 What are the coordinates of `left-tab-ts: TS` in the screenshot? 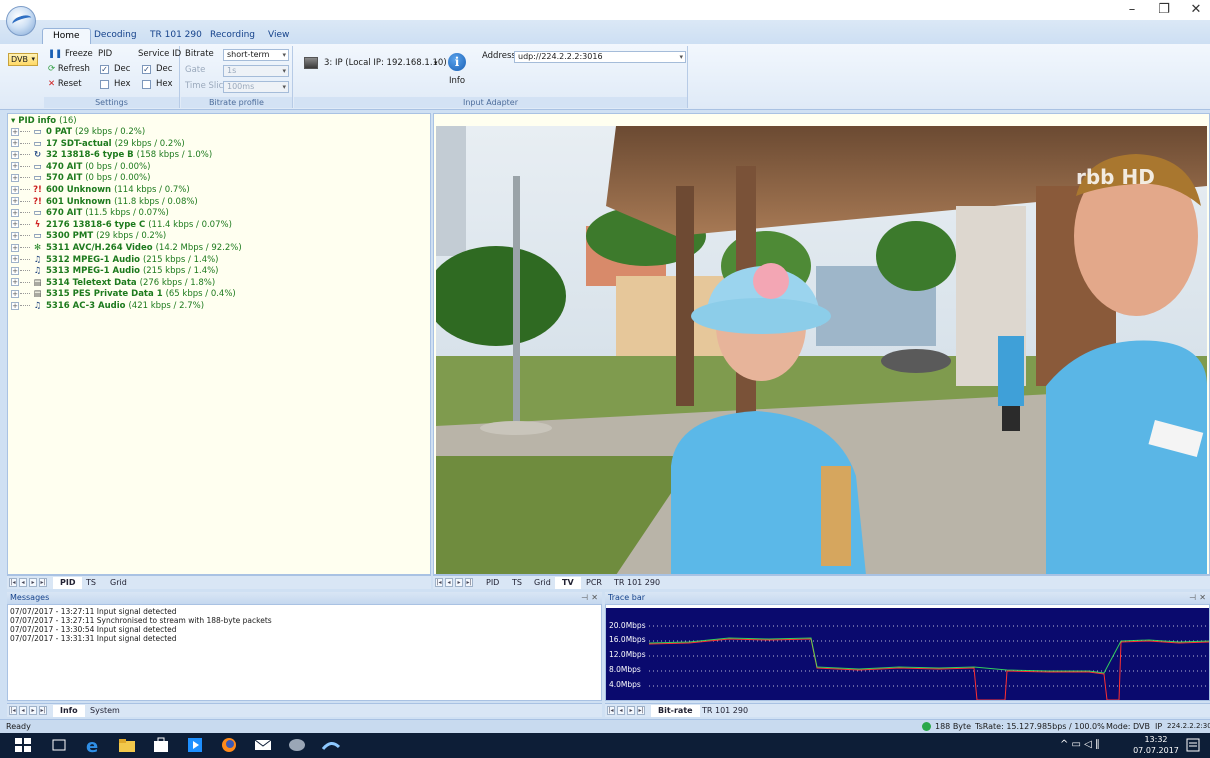 It's located at (91, 583).